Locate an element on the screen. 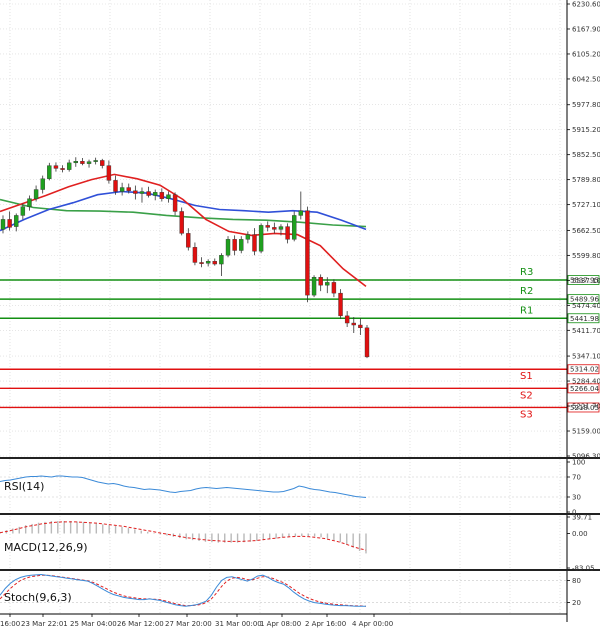 This screenshot has height=631, width=600. price-tick-label: 6105.20 is located at coordinates (586, 54).